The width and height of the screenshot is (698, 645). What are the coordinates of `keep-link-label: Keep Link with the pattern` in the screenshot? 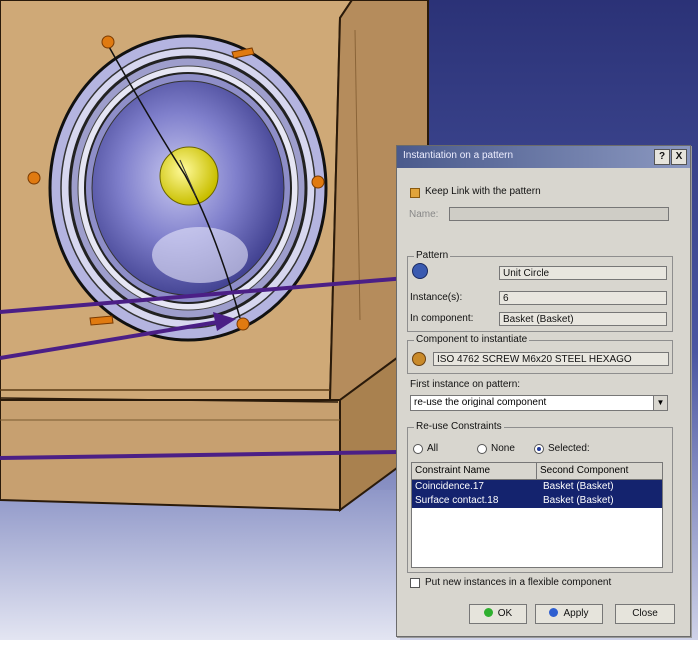 It's located at (483, 191).